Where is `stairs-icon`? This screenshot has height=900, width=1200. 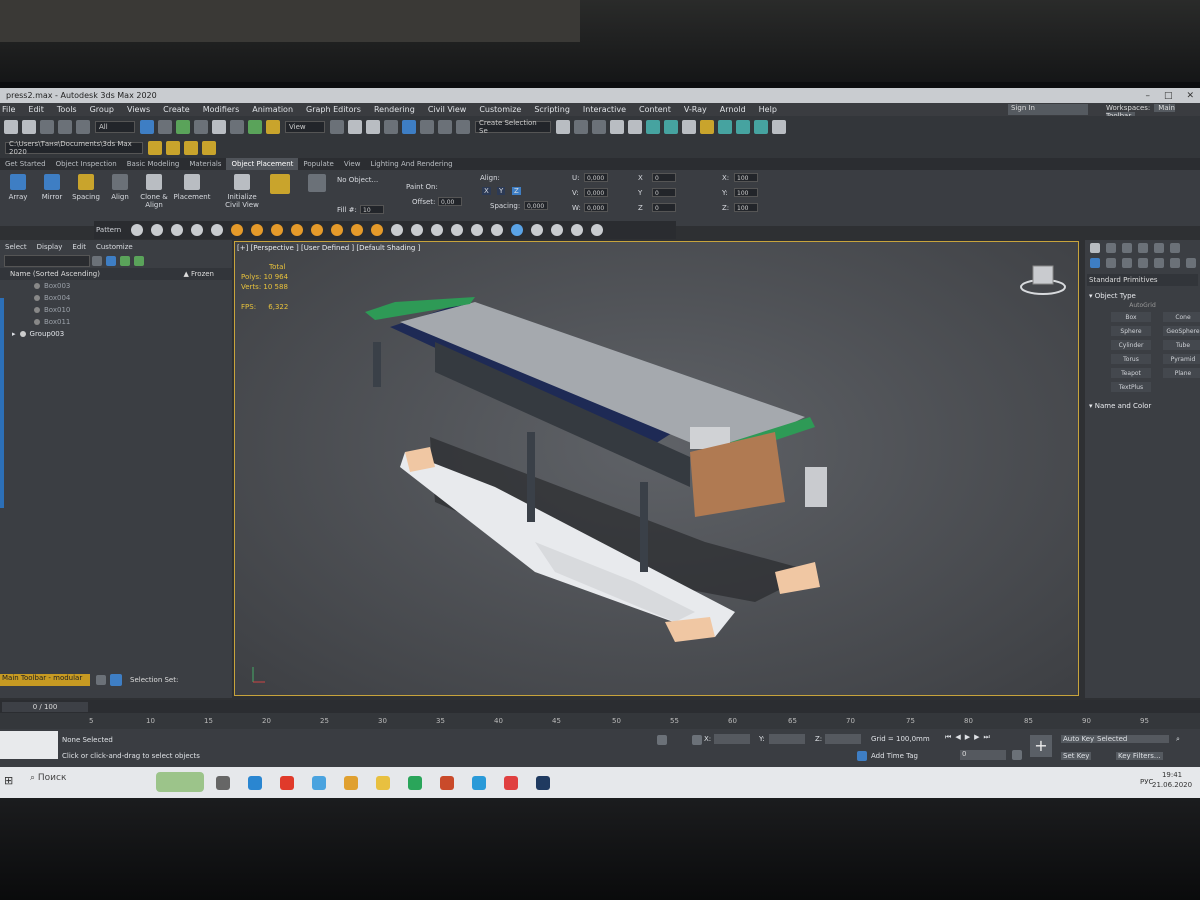
stairs-icon is located at coordinates (317, 230).